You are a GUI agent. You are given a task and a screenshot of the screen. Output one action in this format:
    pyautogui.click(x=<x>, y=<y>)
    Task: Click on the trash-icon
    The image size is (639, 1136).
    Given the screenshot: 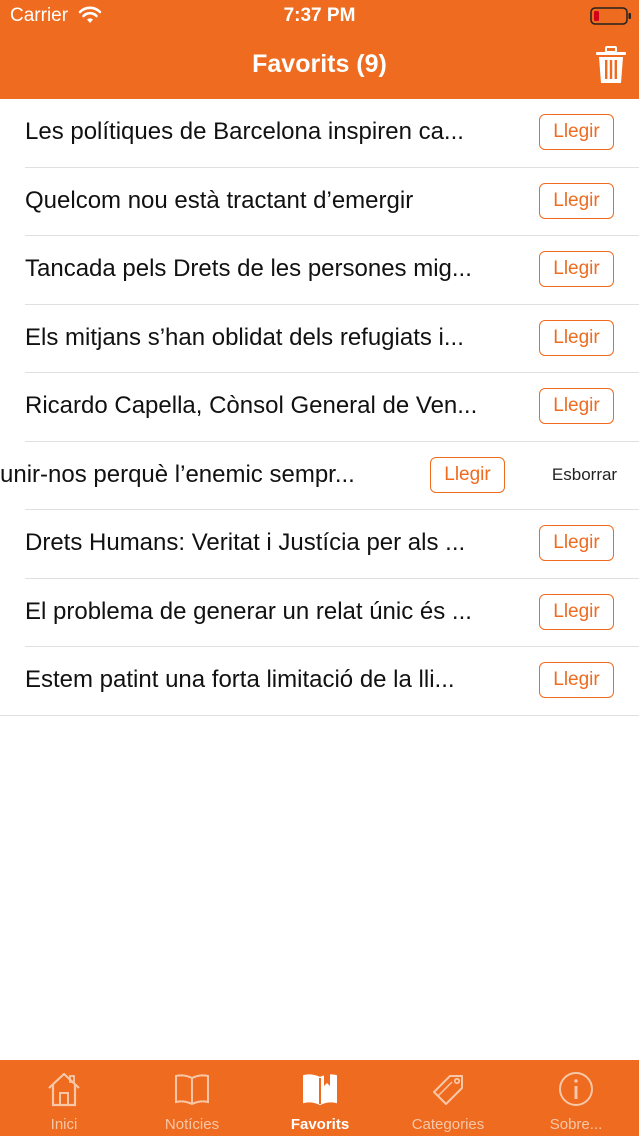 What is the action you would take?
    pyautogui.click(x=611, y=65)
    